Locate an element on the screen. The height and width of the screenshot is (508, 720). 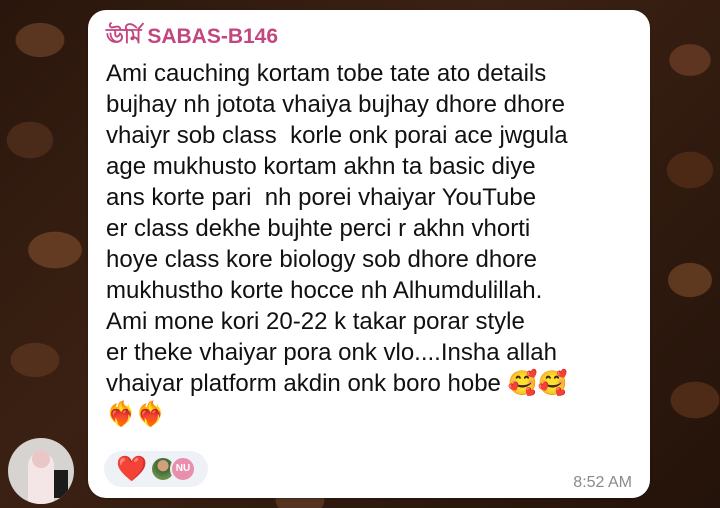
sender-avatar is located at coordinates (41, 471).